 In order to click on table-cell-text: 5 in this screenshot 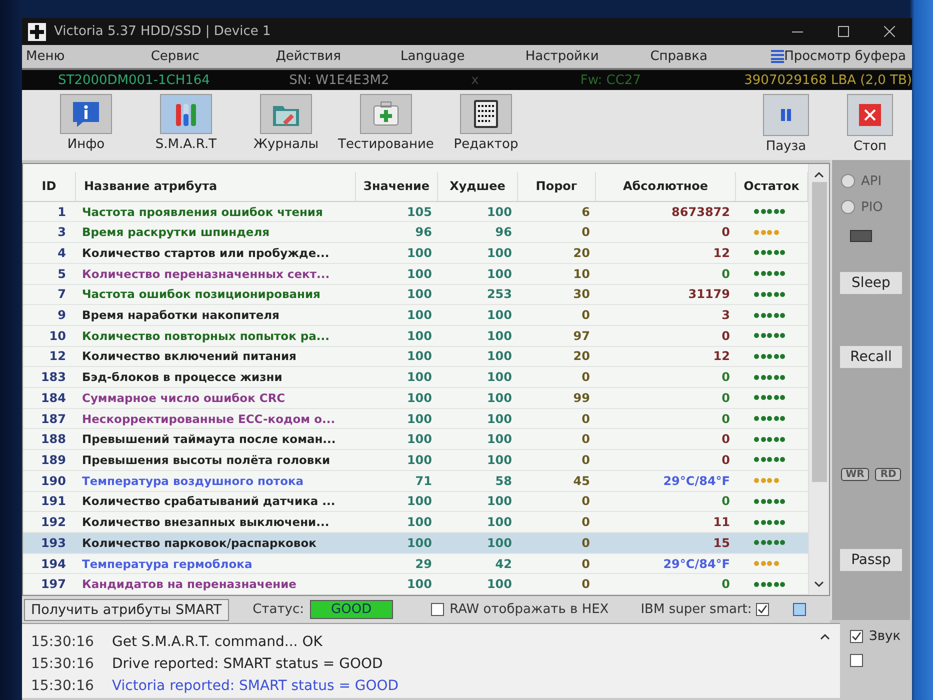, I will do `click(61, 273)`.